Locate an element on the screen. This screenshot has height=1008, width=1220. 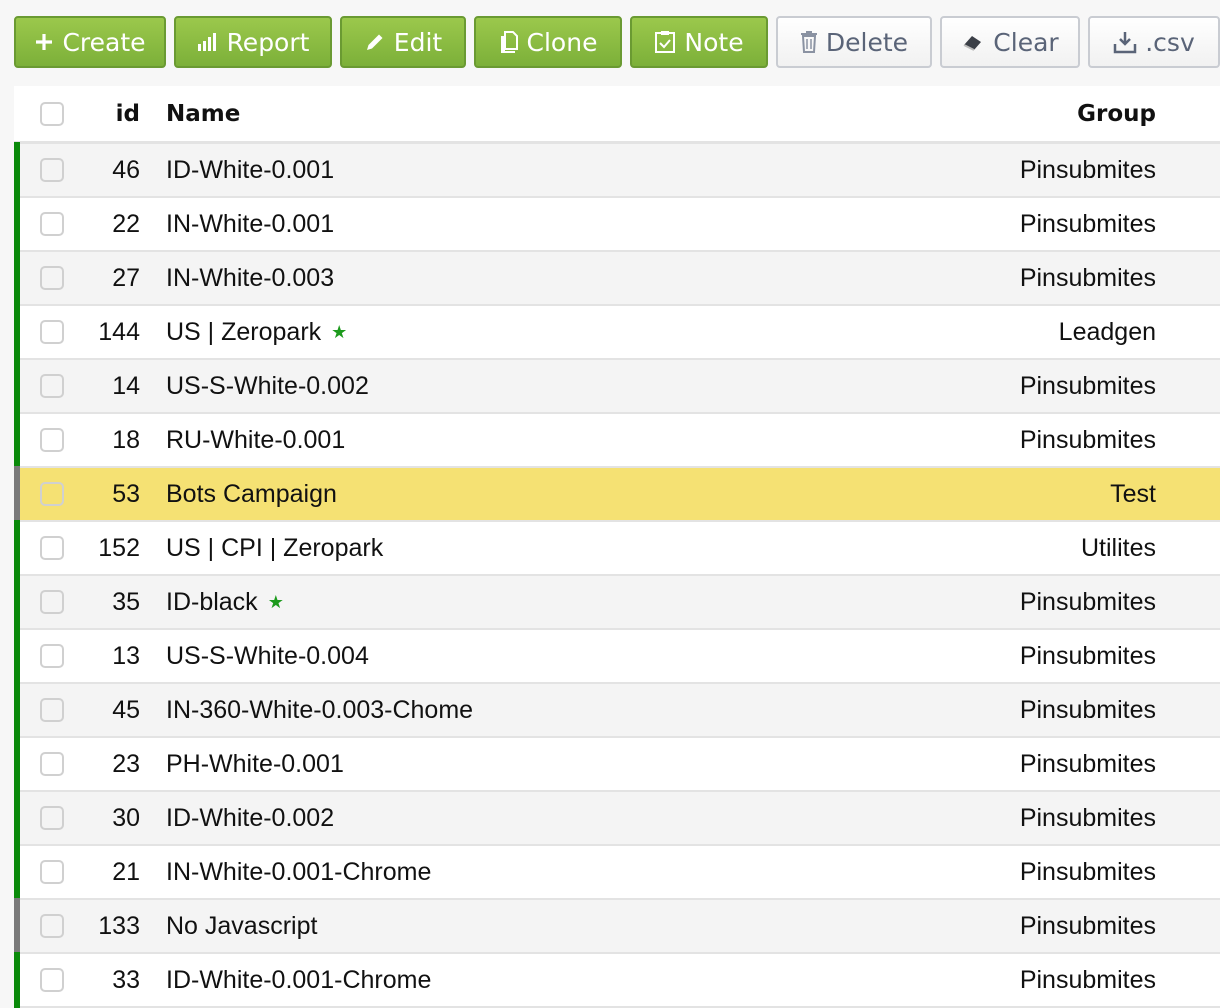
table-row: 13 US-S-White-0.004 Pinsubmites is located at coordinates (617, 656).